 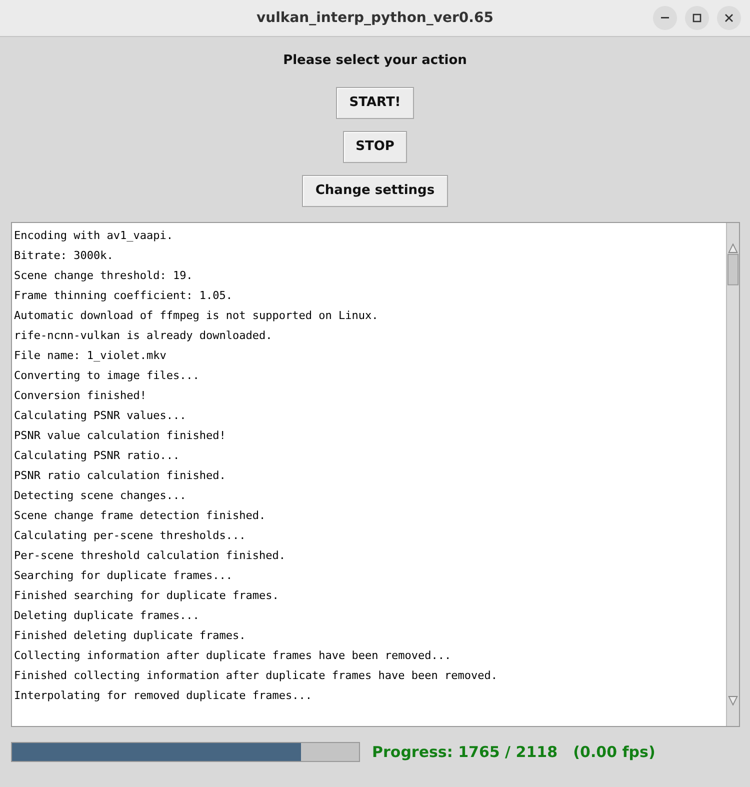 What do you see at coordinates (375, 146) in the screenshot?
I see `action-button: STOP` at bounding box center [375, 146].